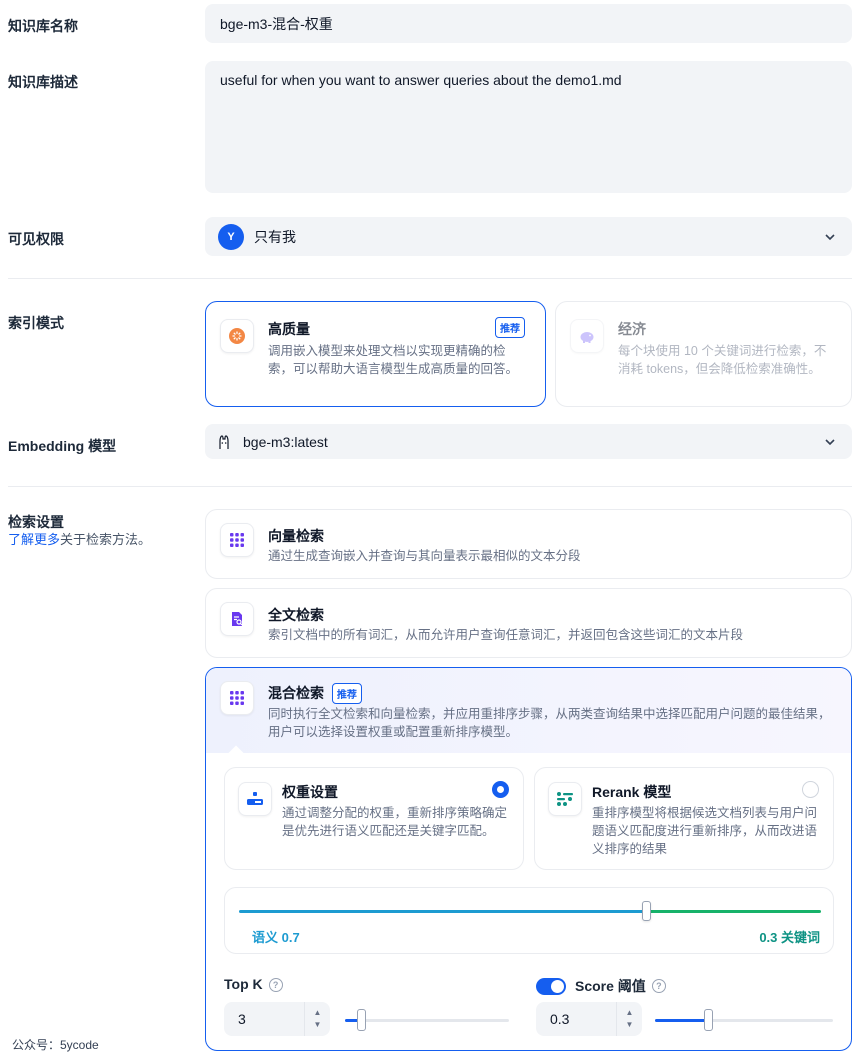 This screenshot has height=1062, width=859. What do you see at coordinates (424, 556) in the screenshot?
I see `vector-desc: 通过生成查询嵌入并查询与其向量表示最相似的文本分段` at bounding box center [424, 556].